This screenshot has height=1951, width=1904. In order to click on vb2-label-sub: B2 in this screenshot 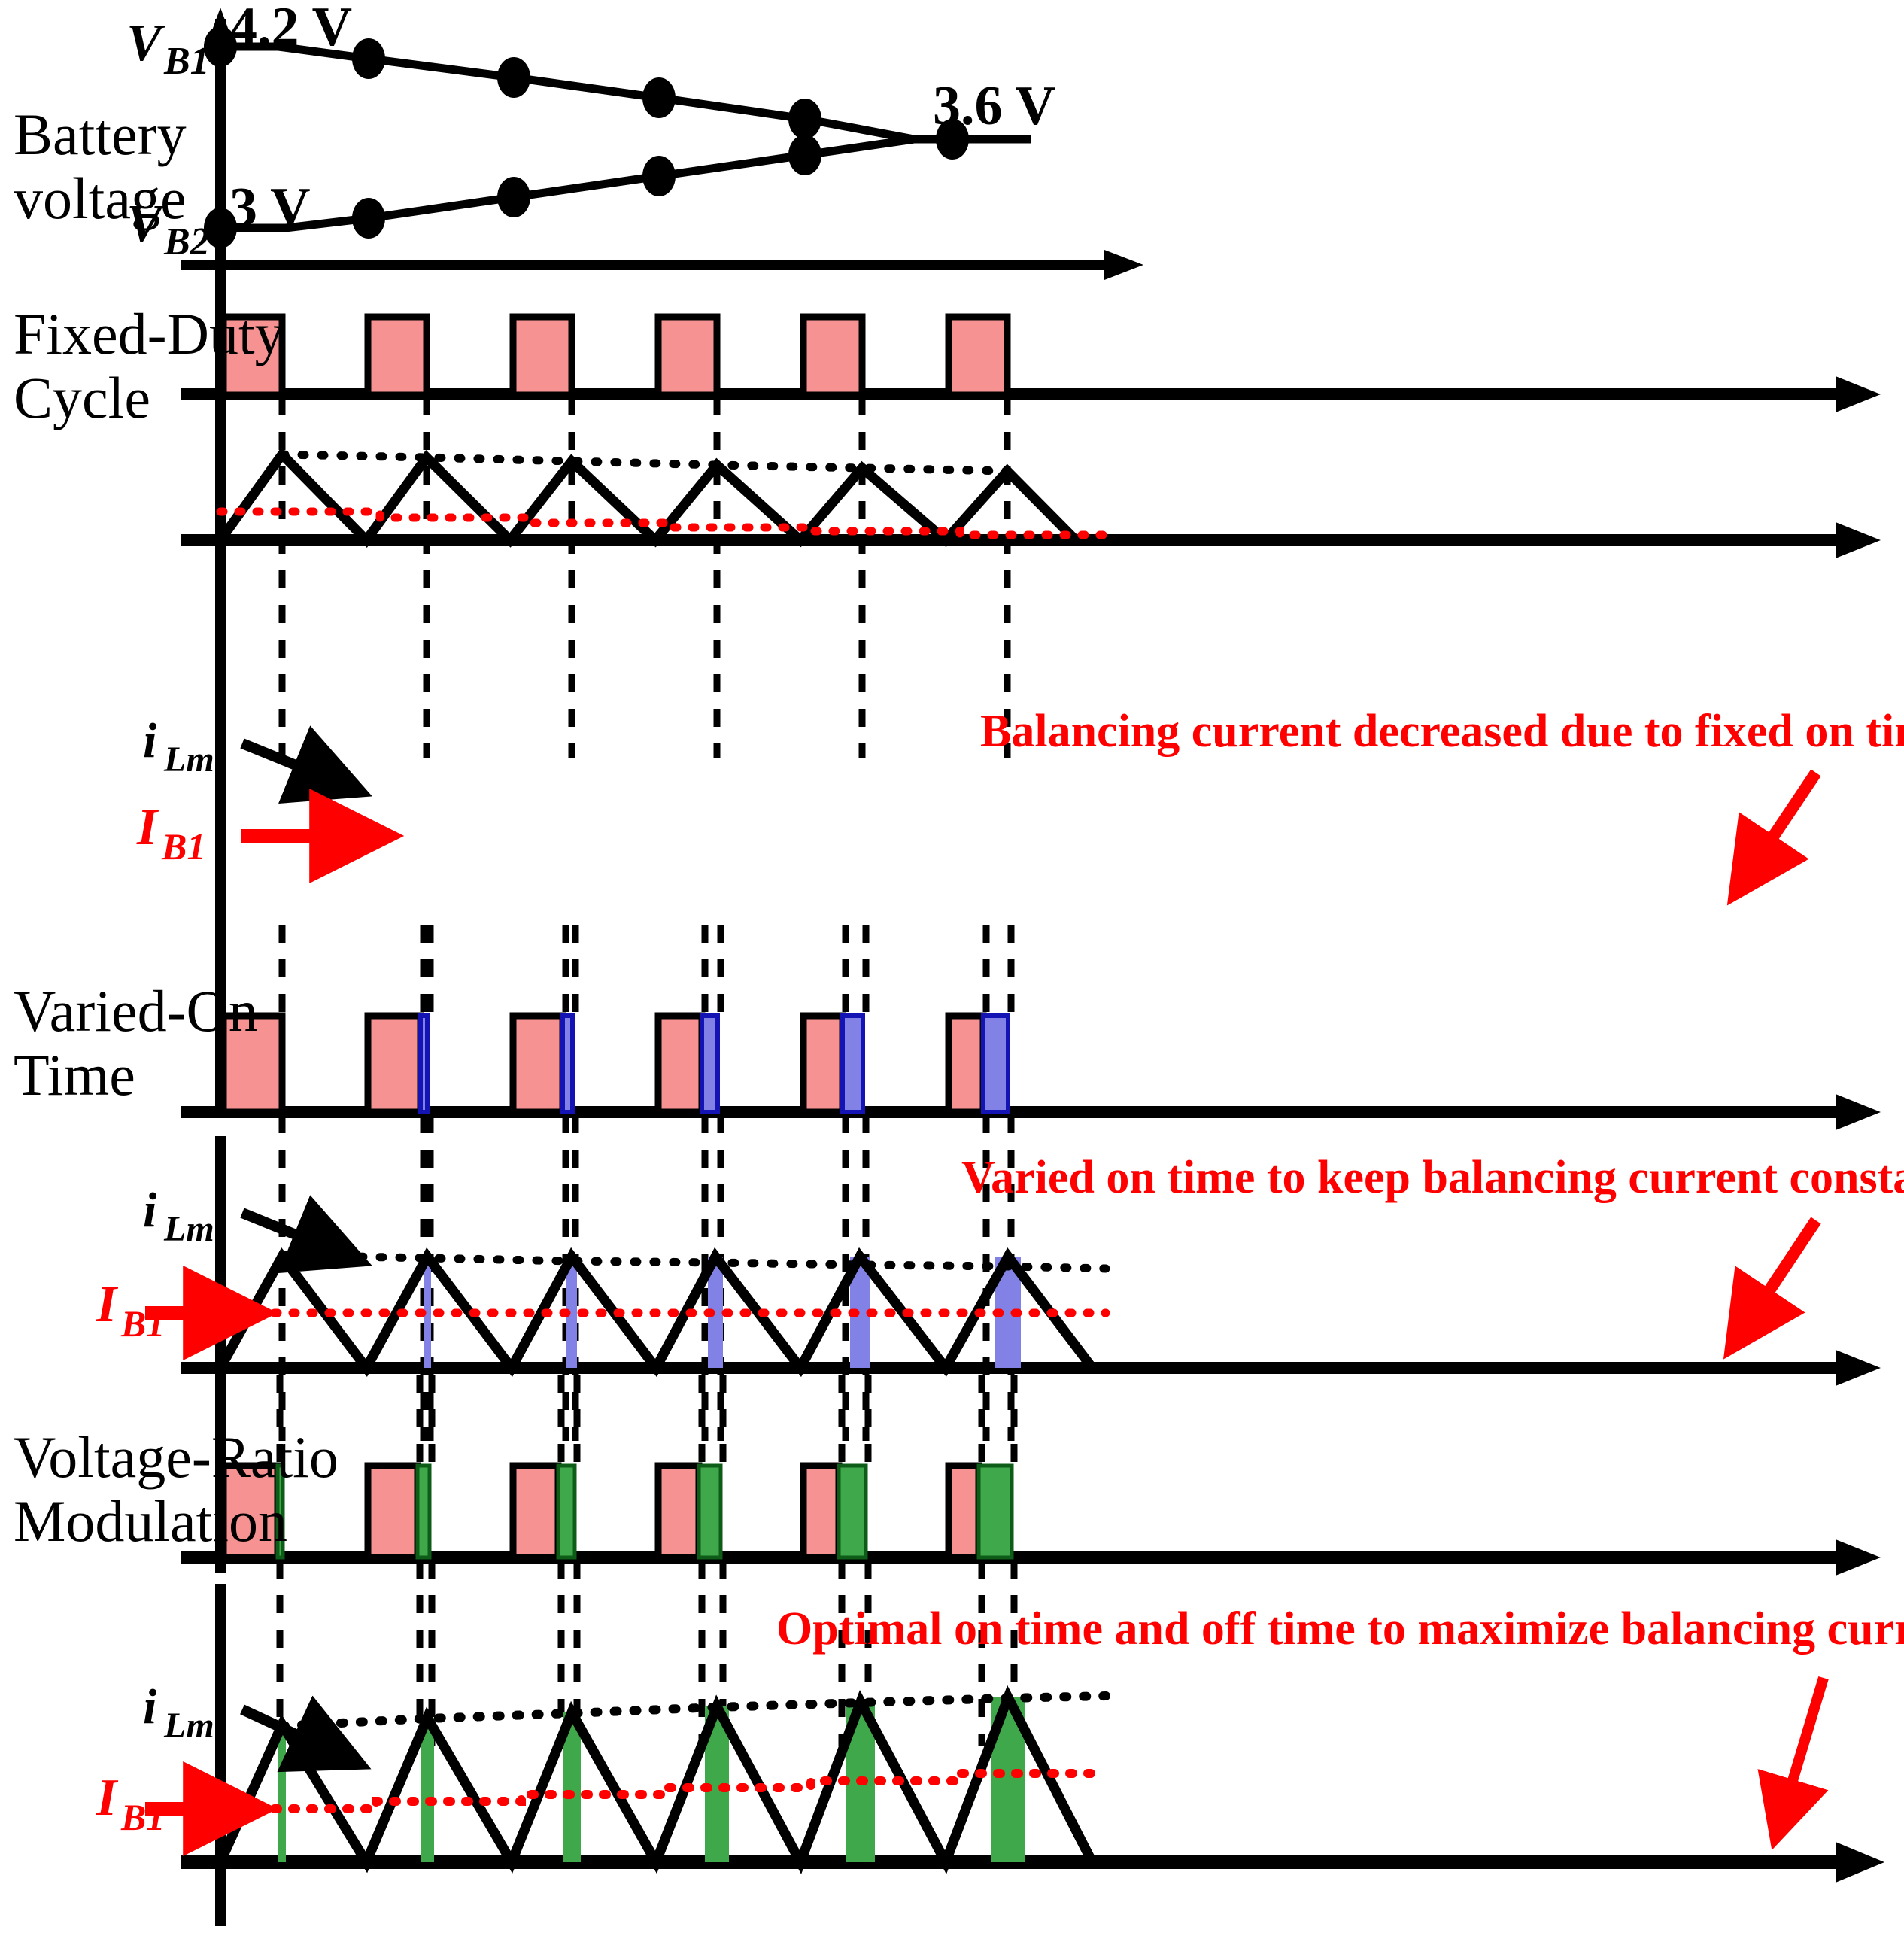, I will do `click(186, 241)`.